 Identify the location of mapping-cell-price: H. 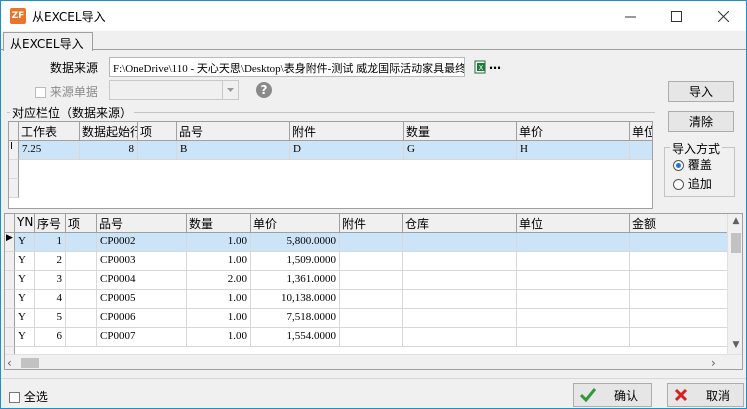
(573, 150).